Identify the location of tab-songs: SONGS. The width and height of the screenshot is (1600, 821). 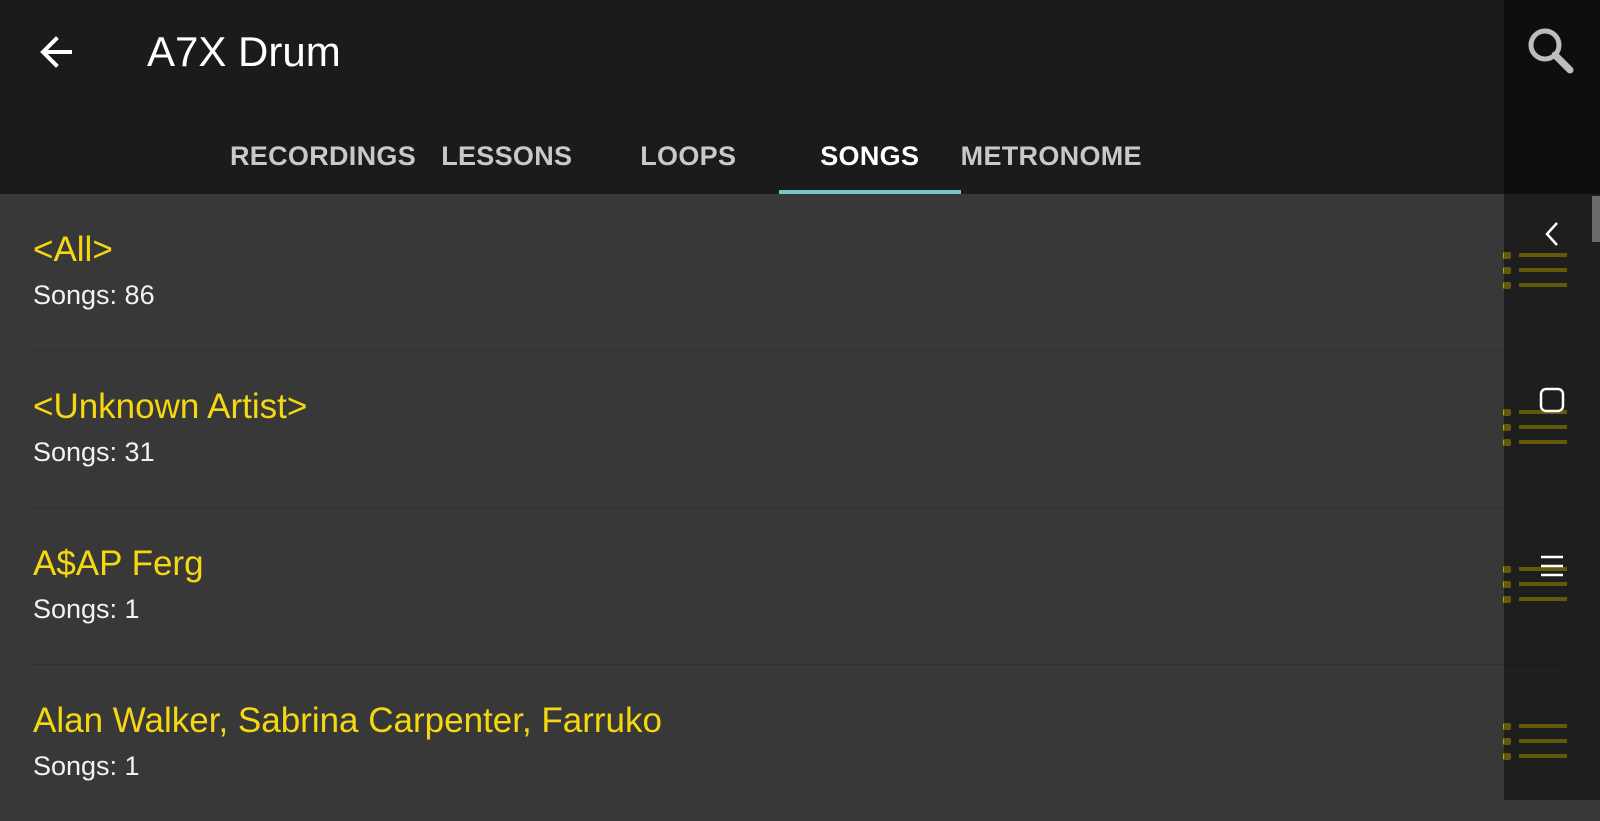
(870, 156).